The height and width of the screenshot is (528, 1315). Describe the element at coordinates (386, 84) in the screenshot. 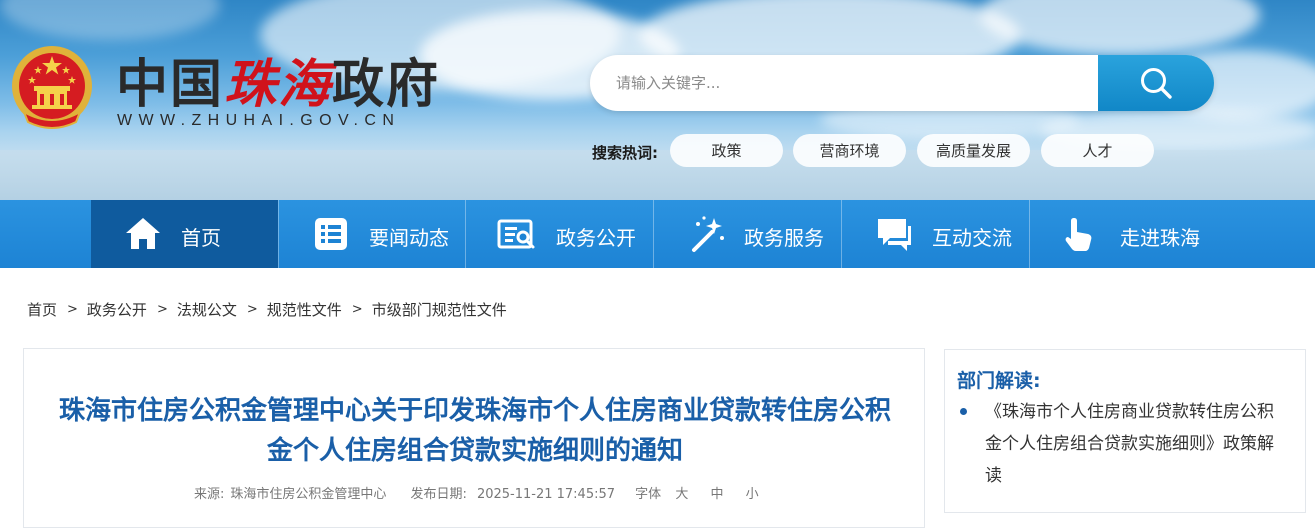

I see `site-title-government: 政府` at that location.